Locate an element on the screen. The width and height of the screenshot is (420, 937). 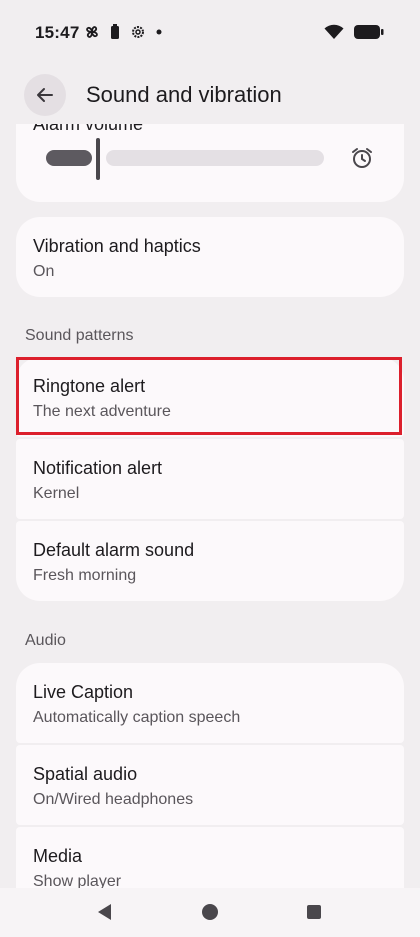
item-value: Kernel is located at coordinates (56, 493).